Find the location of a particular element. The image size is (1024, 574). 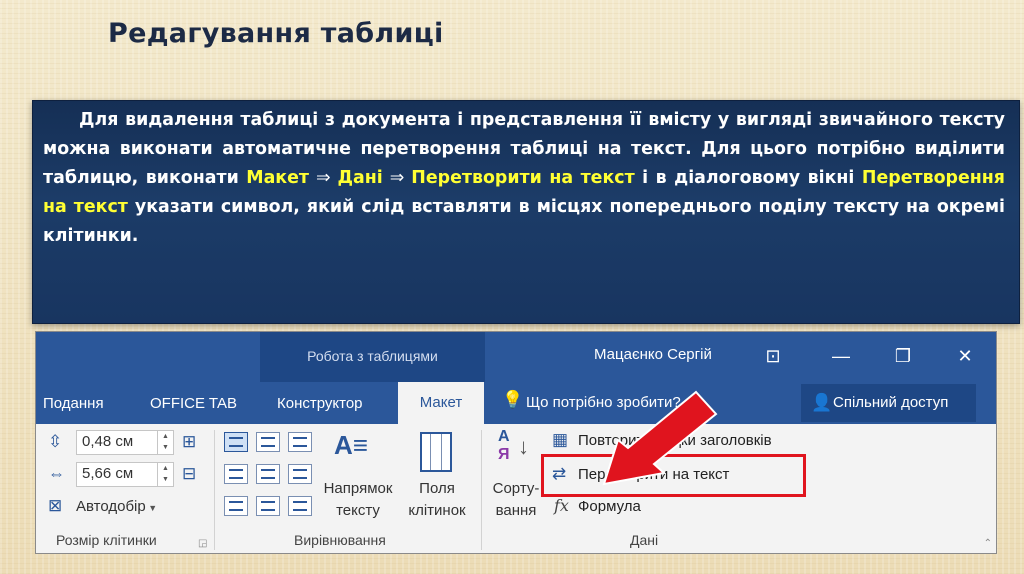

para-data-highlight: Дані is located at coordinates (360, 178).